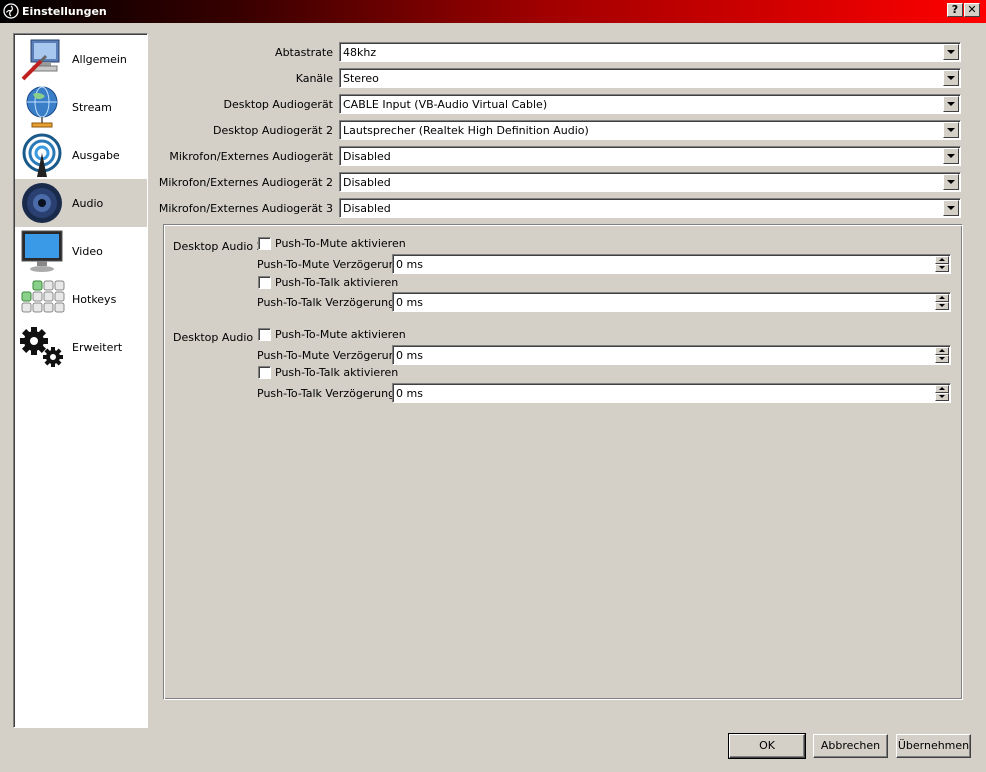  I want to click on obs-logo-icon, so click(11, 11).